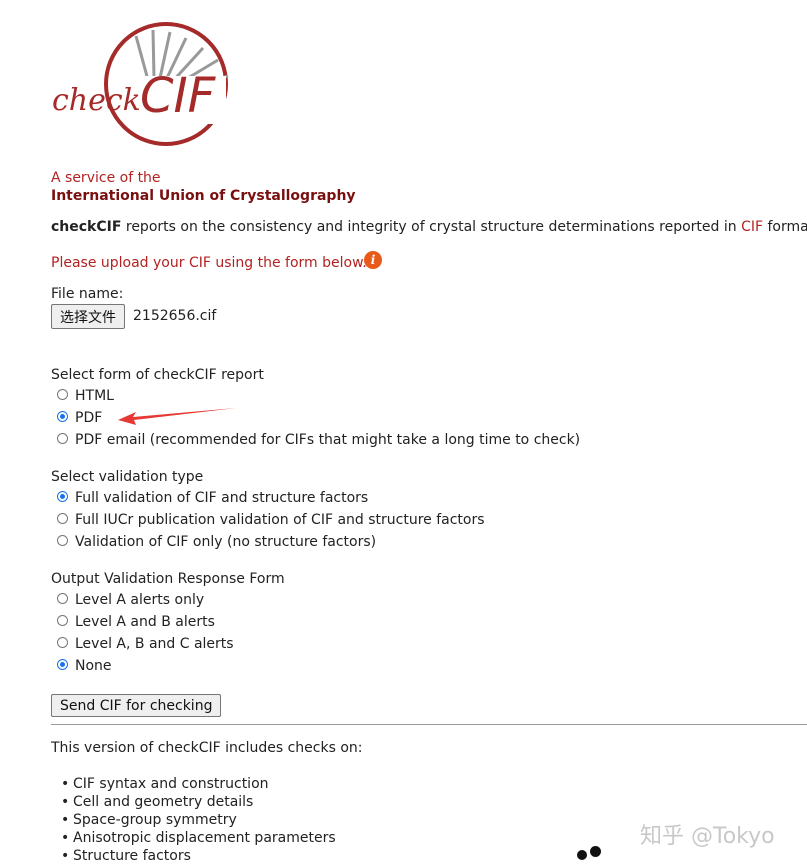 Image resolution: width=807 pixels, height=868 pixels. What do you see at coordinates (62, 598) in the screenshot?
I see `radio-level-a` at bounding box center [62, 598].